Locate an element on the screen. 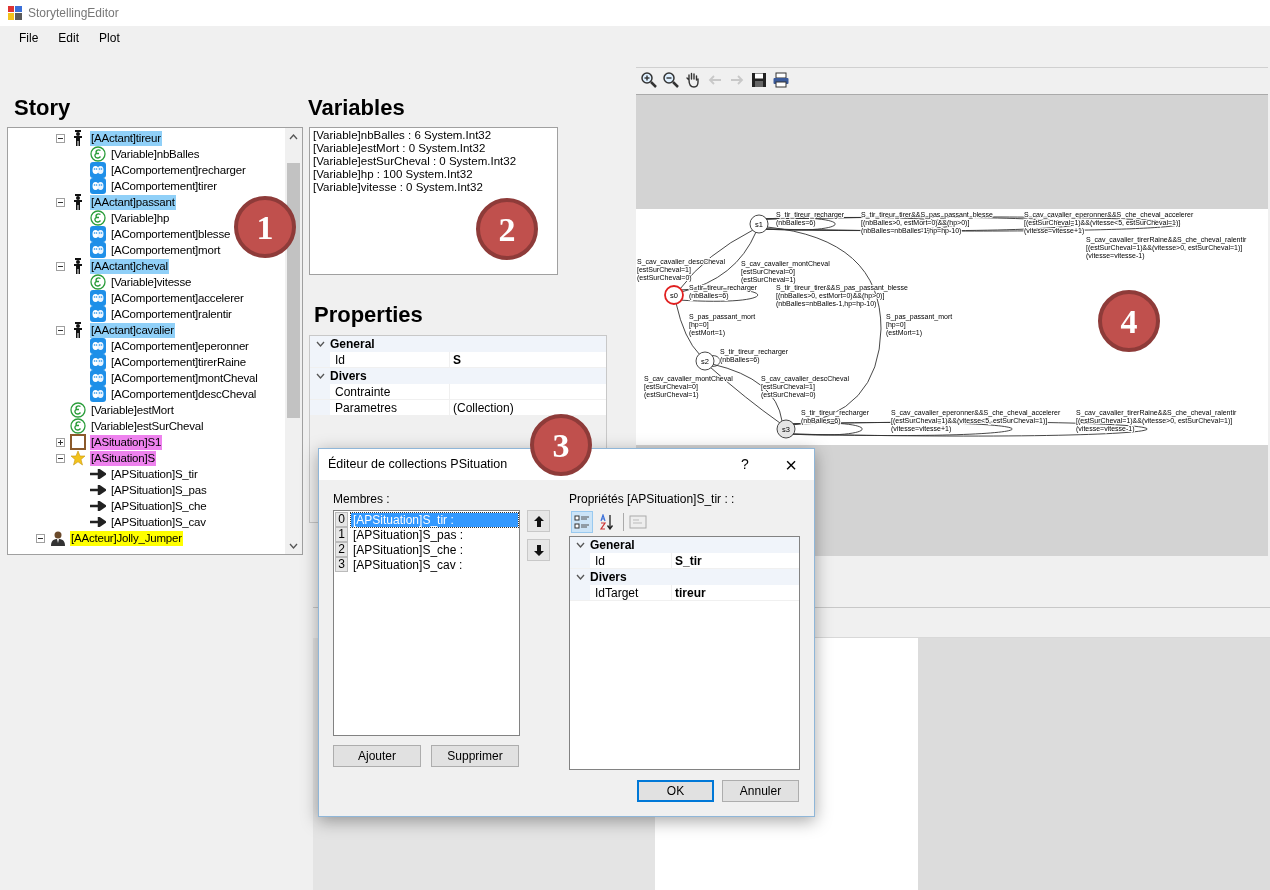 The image size is (1270, 890). tree-item: [AComportement]accelerer is located at coordinates (177, 298).